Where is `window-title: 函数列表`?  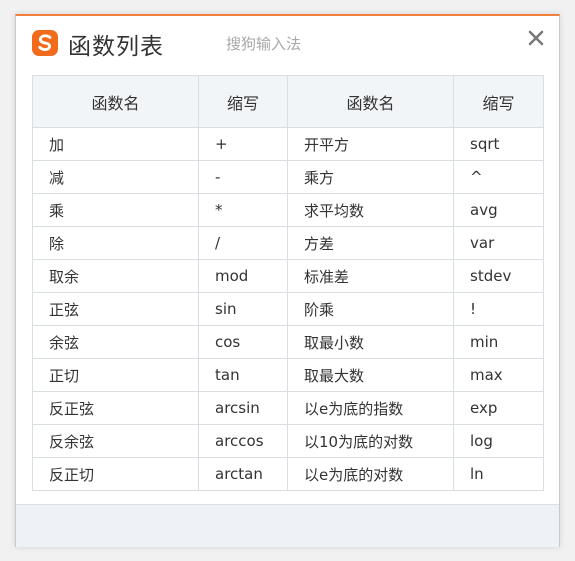
window-title: 函数列表 is located at coordinates (116, 47).